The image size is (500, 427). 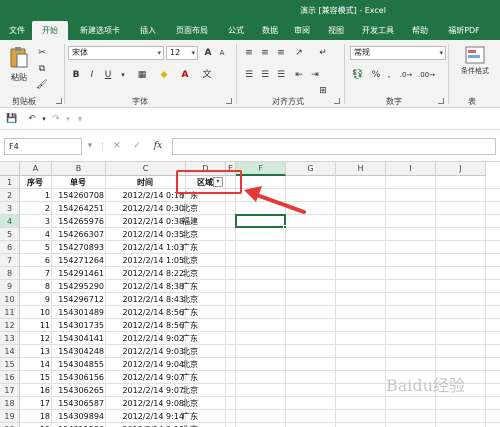 I want to click on table-cell: 154304855, so click(x=78, y=364).